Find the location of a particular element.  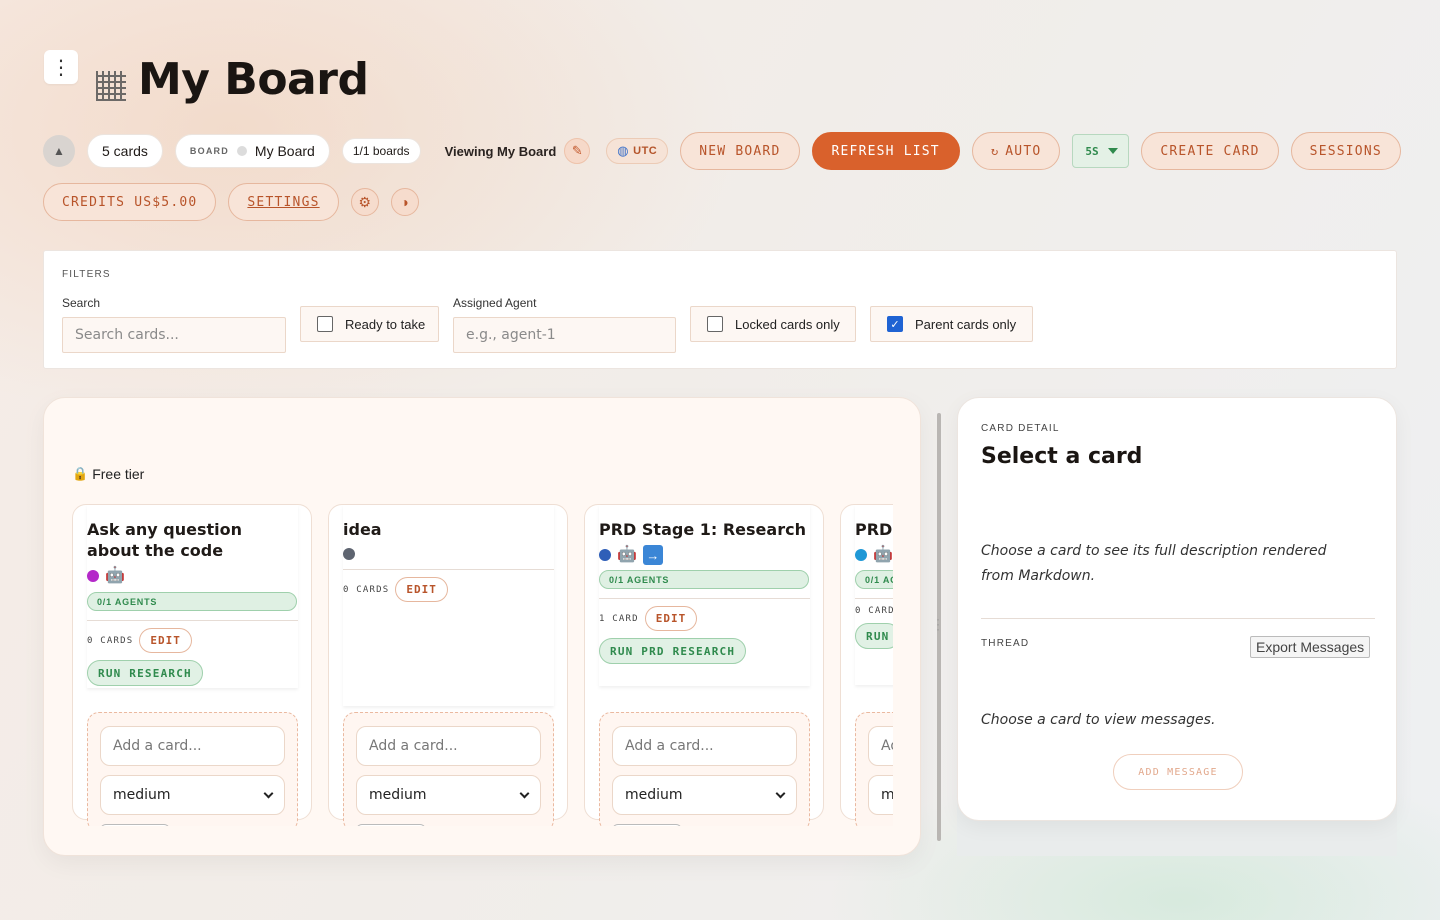

column-card-count: 0 CARDS is located at coordinates (110, 640).